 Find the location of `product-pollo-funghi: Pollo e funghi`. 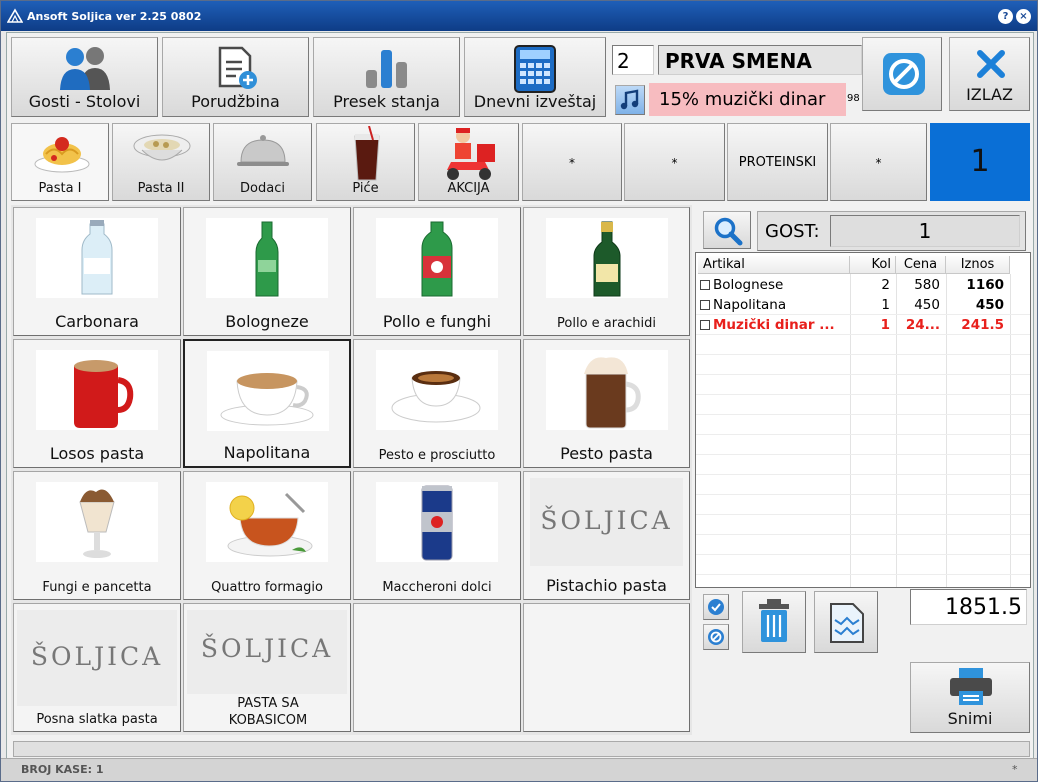

product-pollo-funghi: Pollo e funghi is located at coordinates (437, 271).